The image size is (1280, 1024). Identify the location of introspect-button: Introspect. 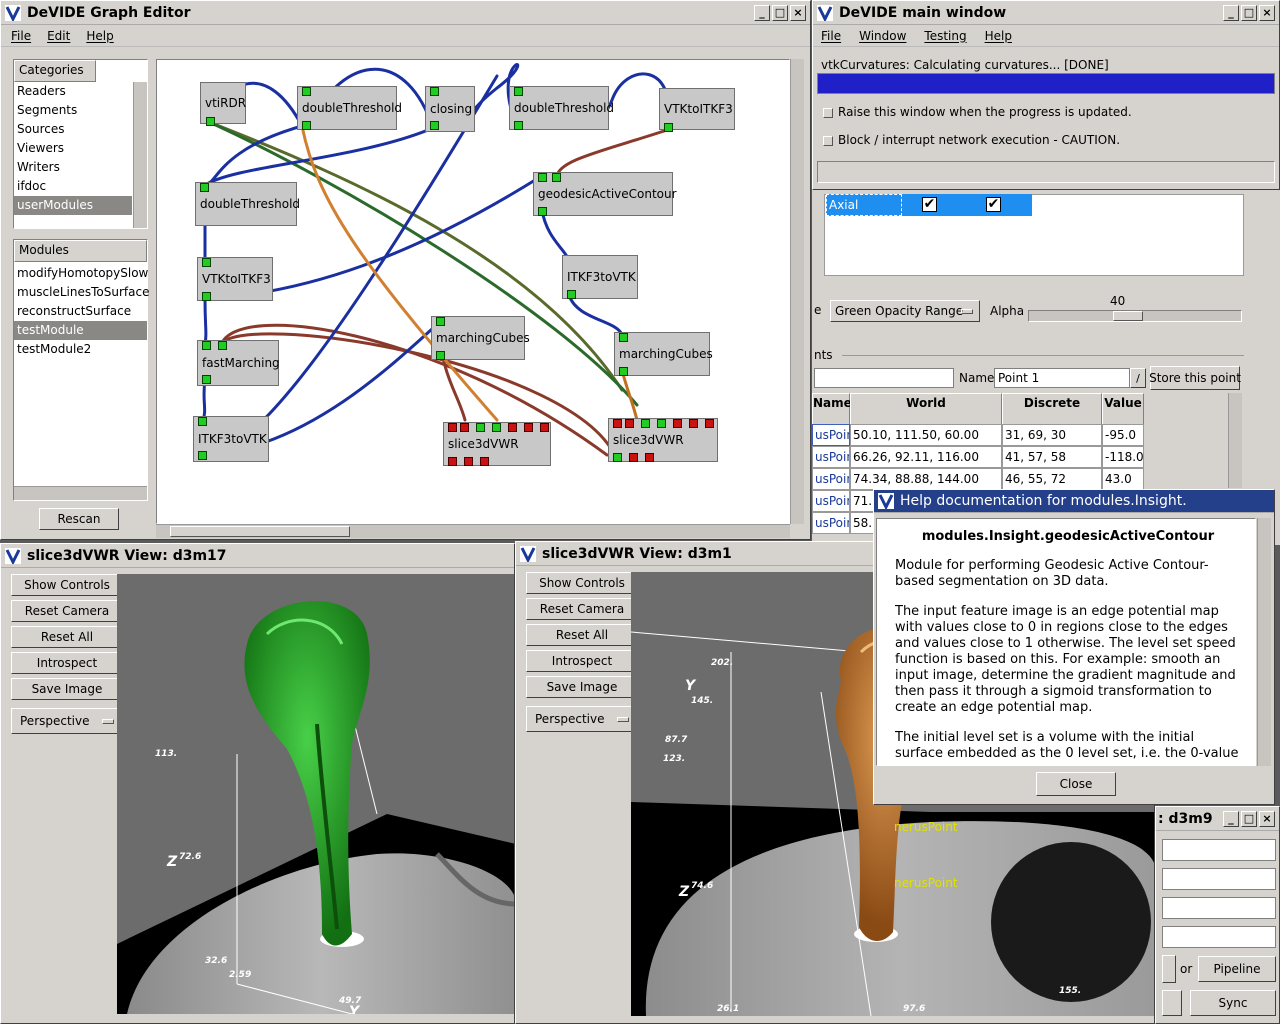
(582, 661).